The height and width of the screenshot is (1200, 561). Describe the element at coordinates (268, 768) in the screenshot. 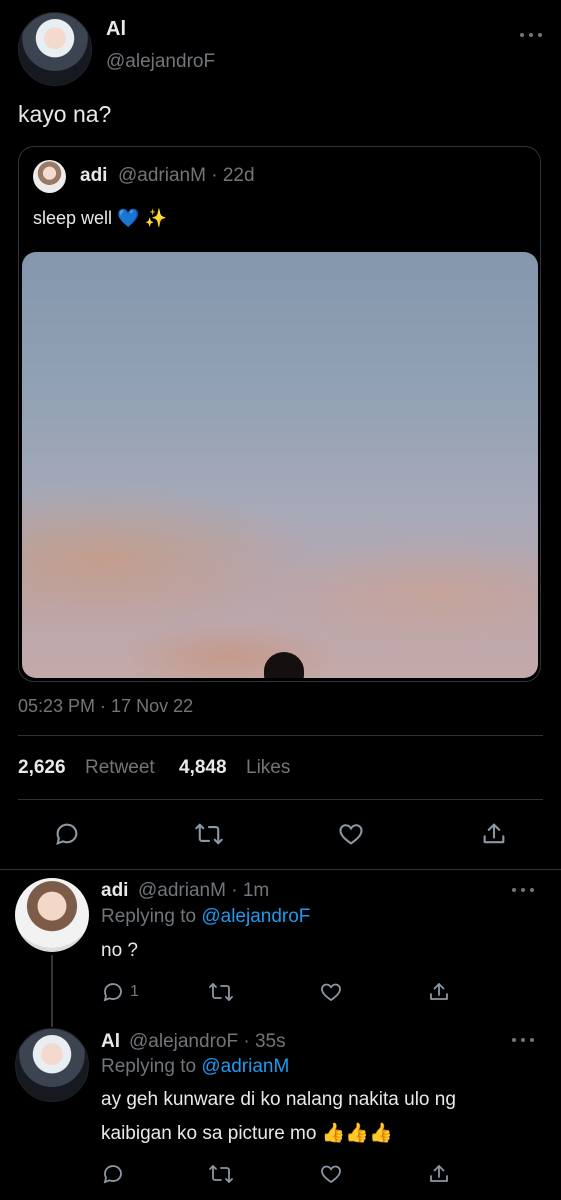

I see `likes-label: Likes` at that location.